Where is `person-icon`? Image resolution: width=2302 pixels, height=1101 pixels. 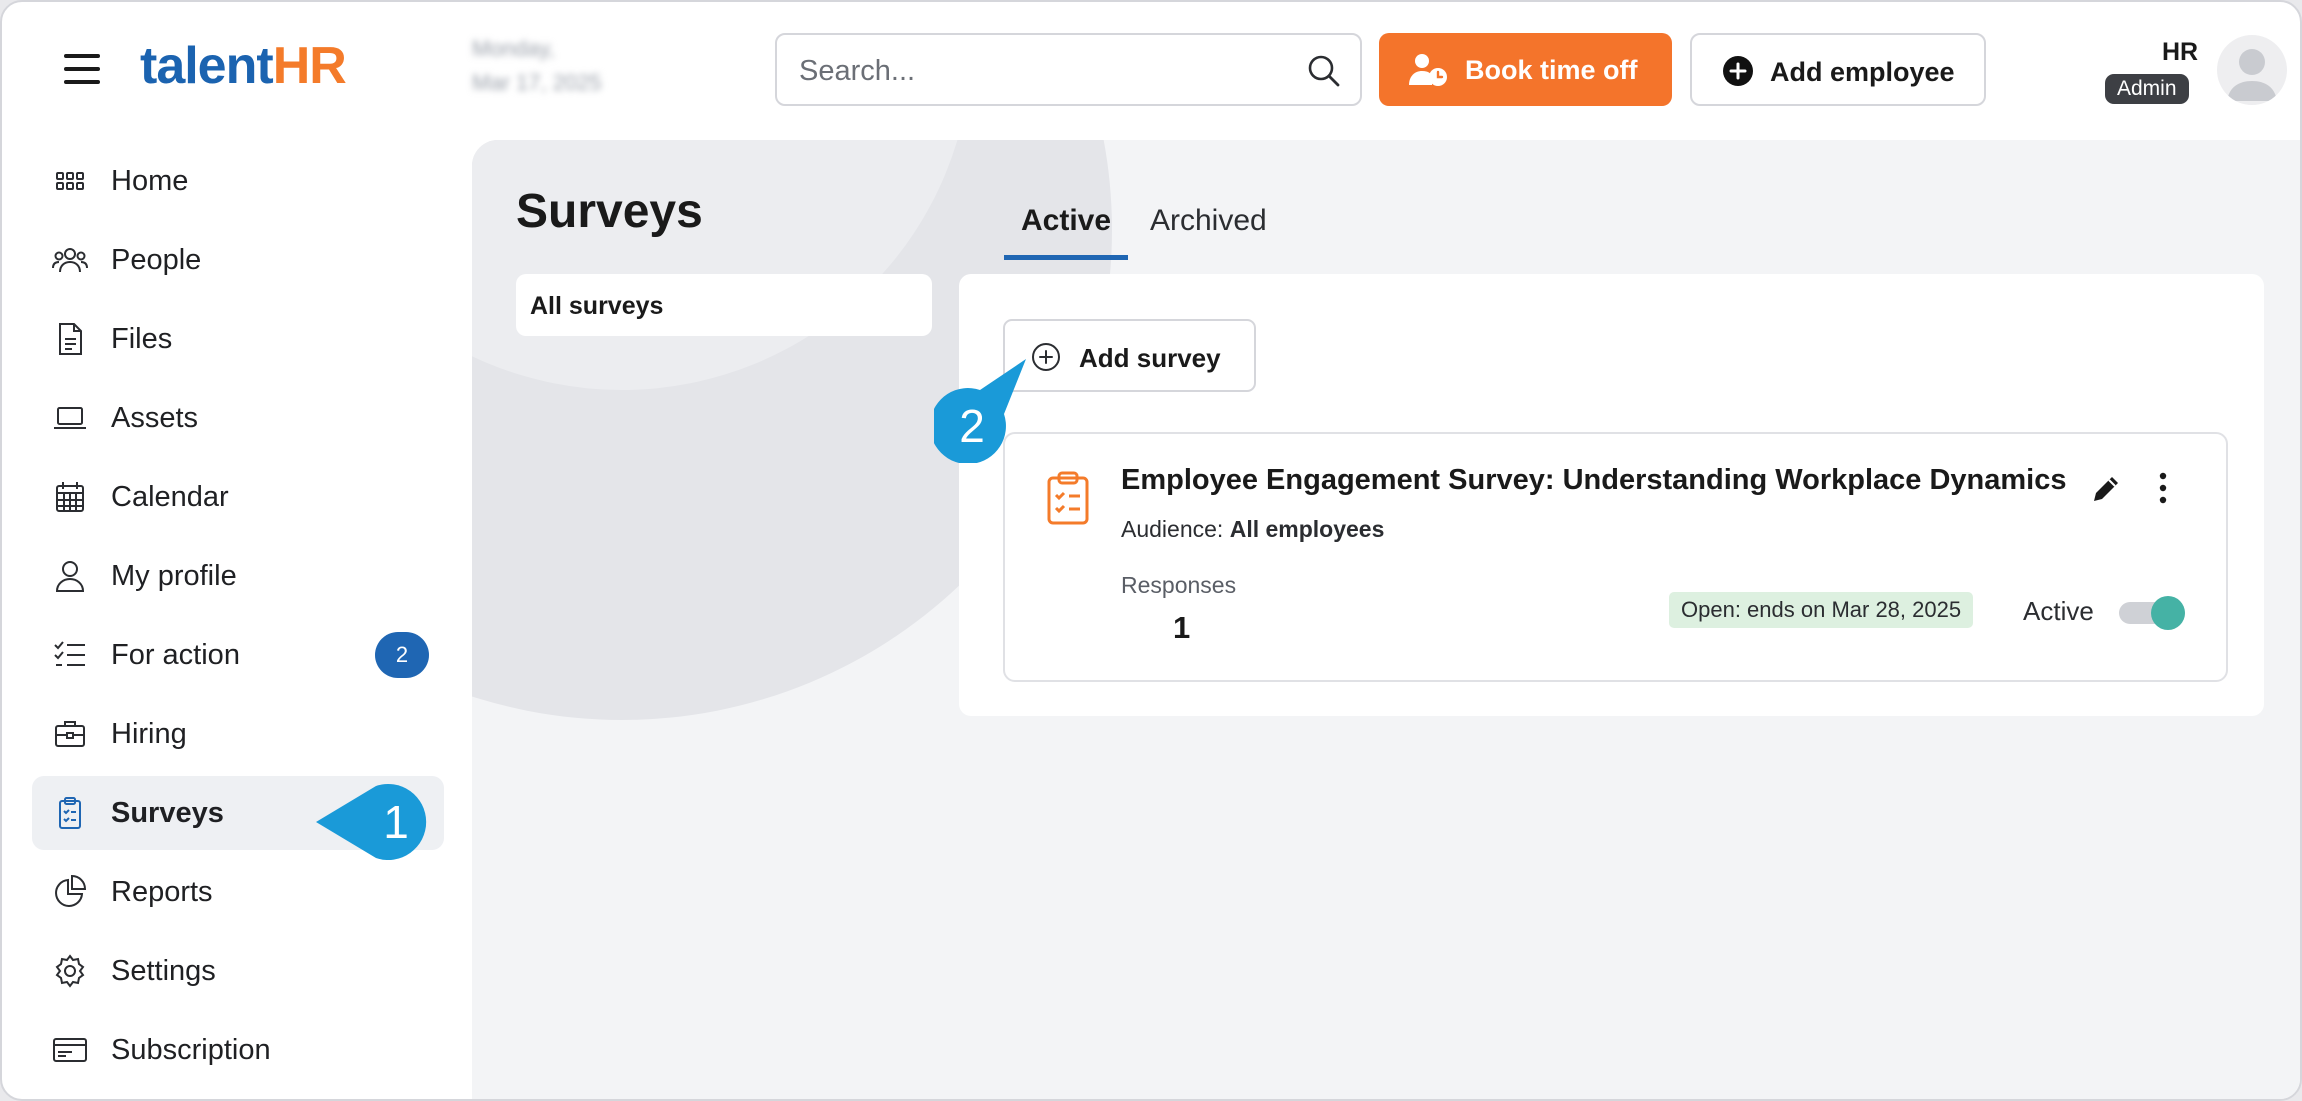 person-icon is located at coordinates (70, 576).